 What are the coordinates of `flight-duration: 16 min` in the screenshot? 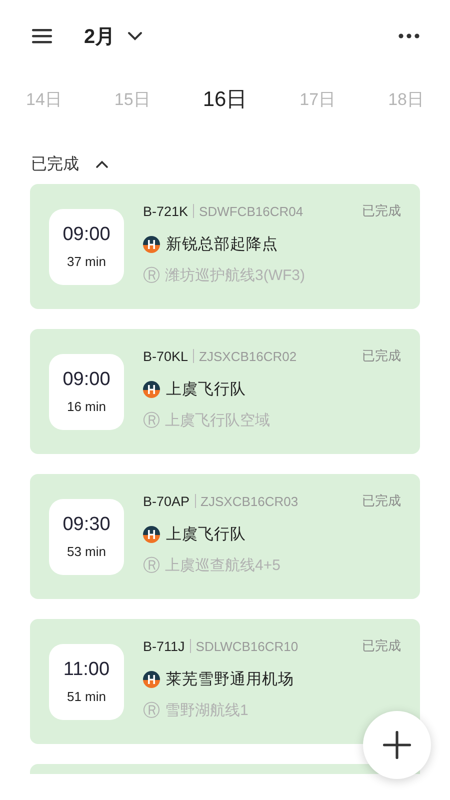 It's located at (86, 406).